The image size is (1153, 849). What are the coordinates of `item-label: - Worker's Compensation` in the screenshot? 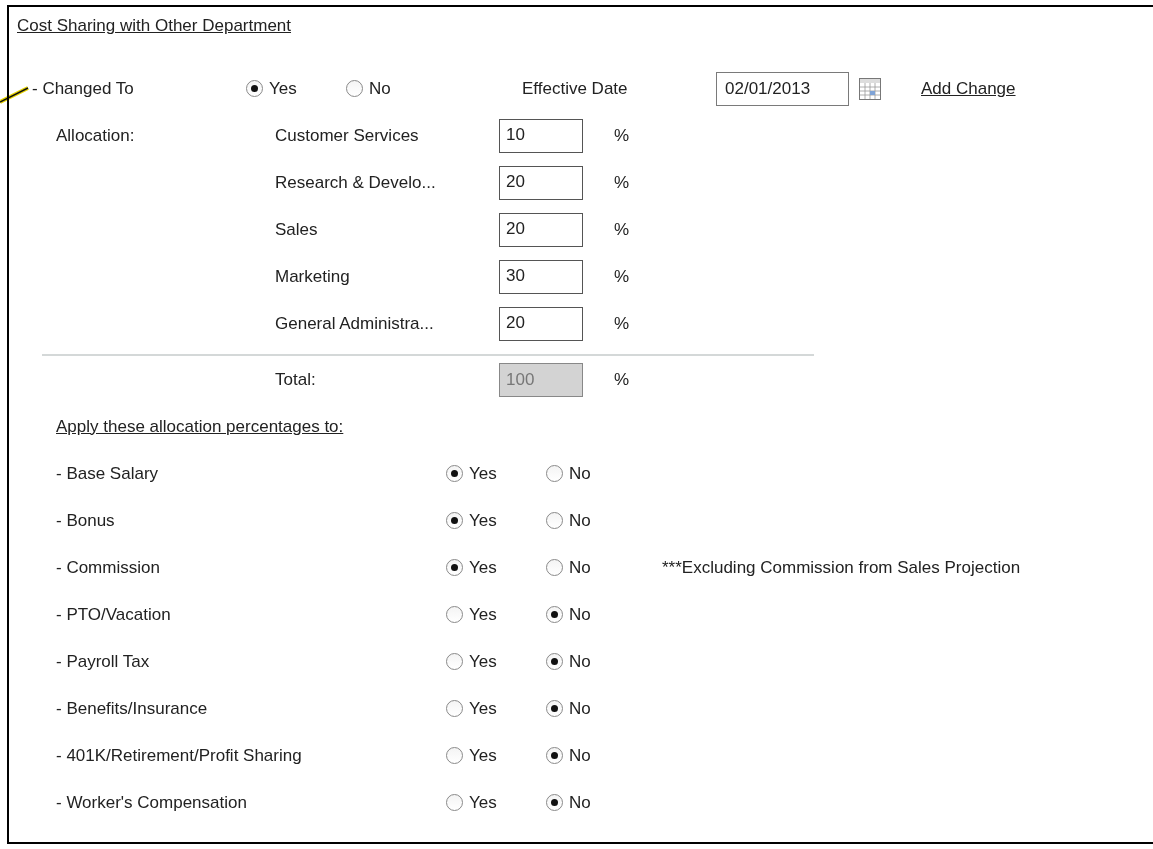 It's located at (151, 802).